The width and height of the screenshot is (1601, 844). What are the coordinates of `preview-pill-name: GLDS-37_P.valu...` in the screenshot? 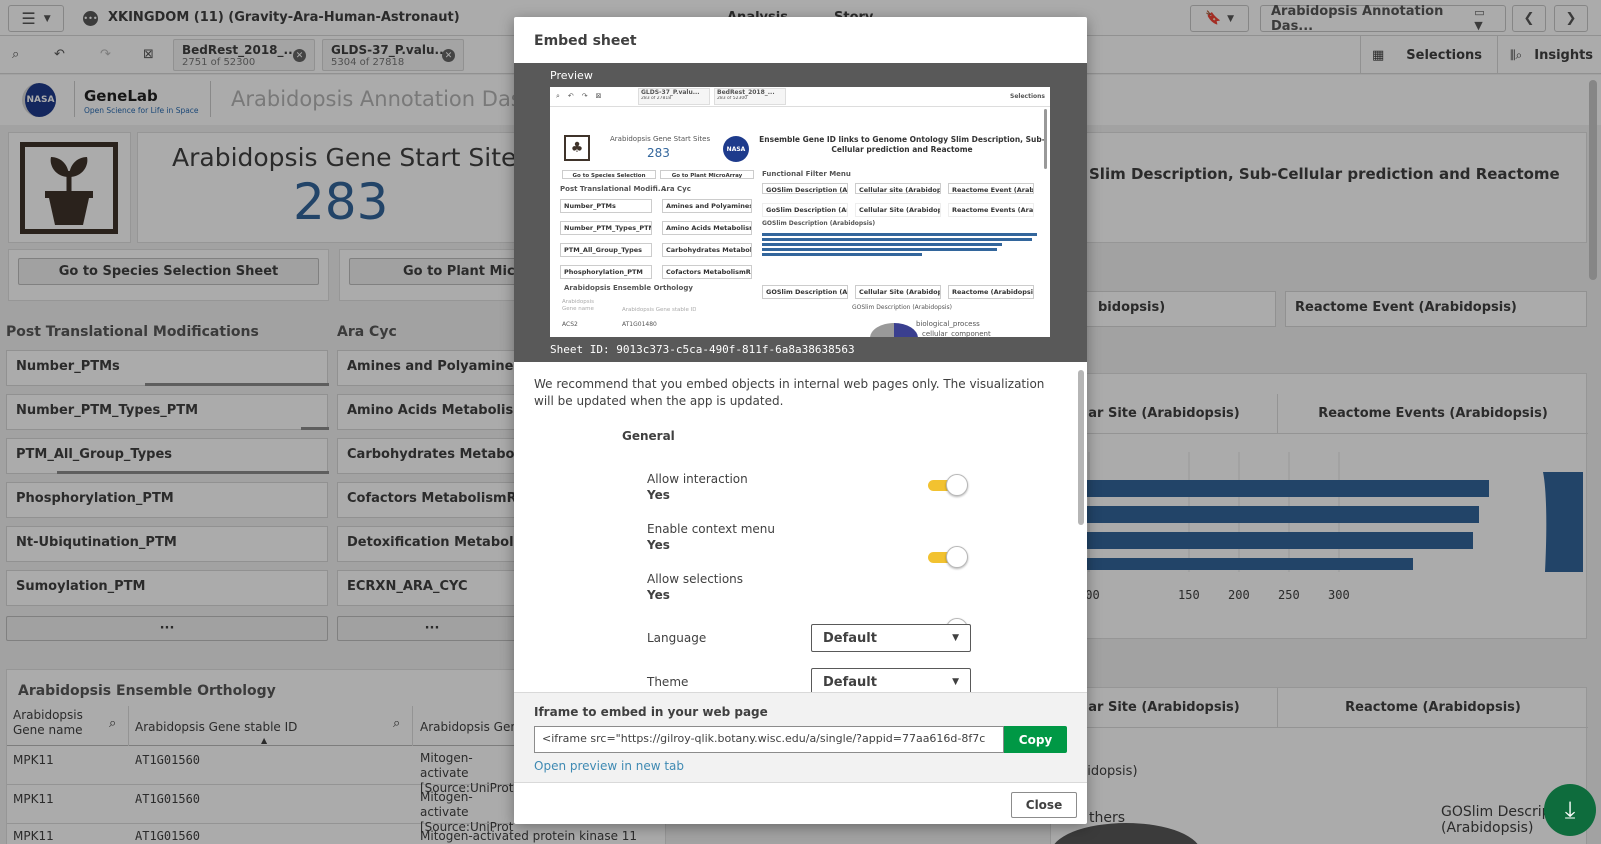 It's located at (670, 92).